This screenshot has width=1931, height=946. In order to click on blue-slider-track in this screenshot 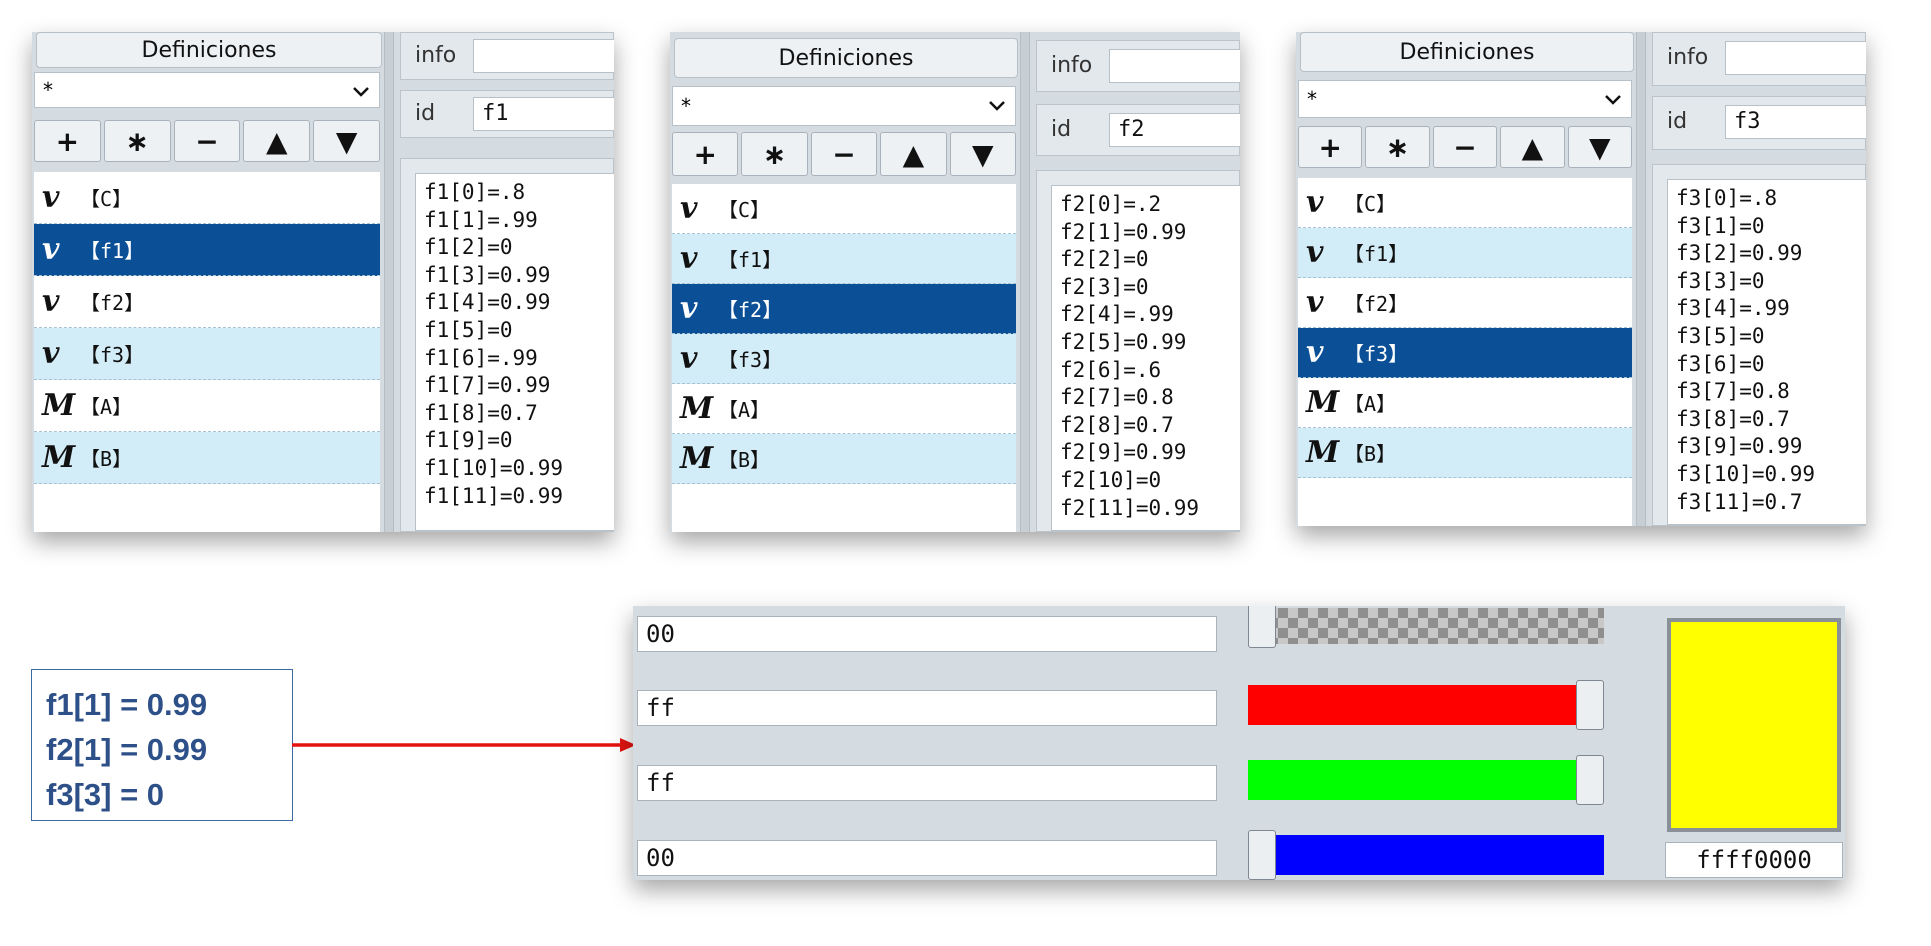, I will do `click(1426, 855)`.